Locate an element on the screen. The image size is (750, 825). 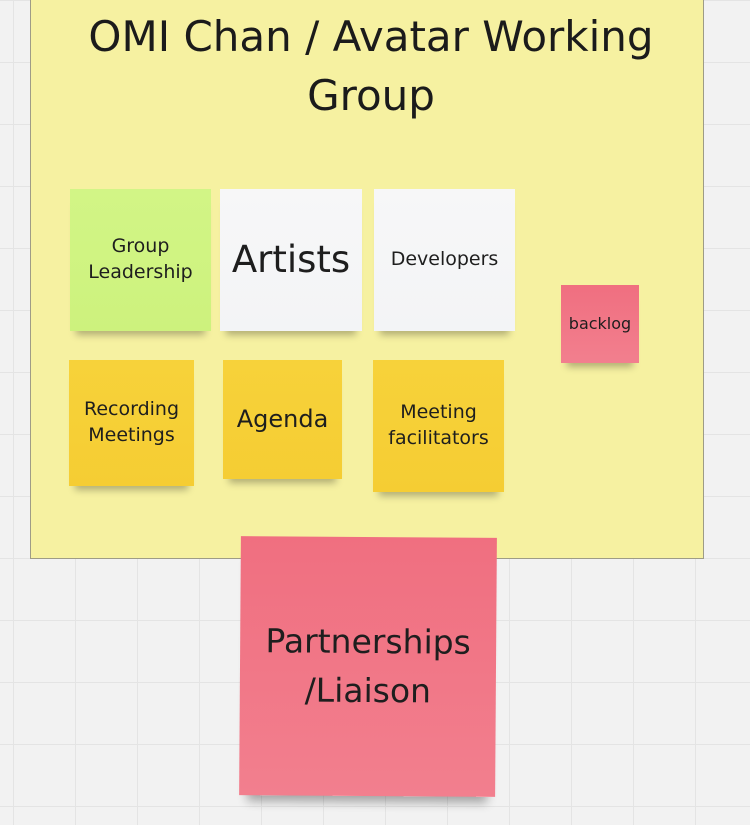
sticky-note-recording-meetings: Recording Meetings is located at coordinates (131, 423).